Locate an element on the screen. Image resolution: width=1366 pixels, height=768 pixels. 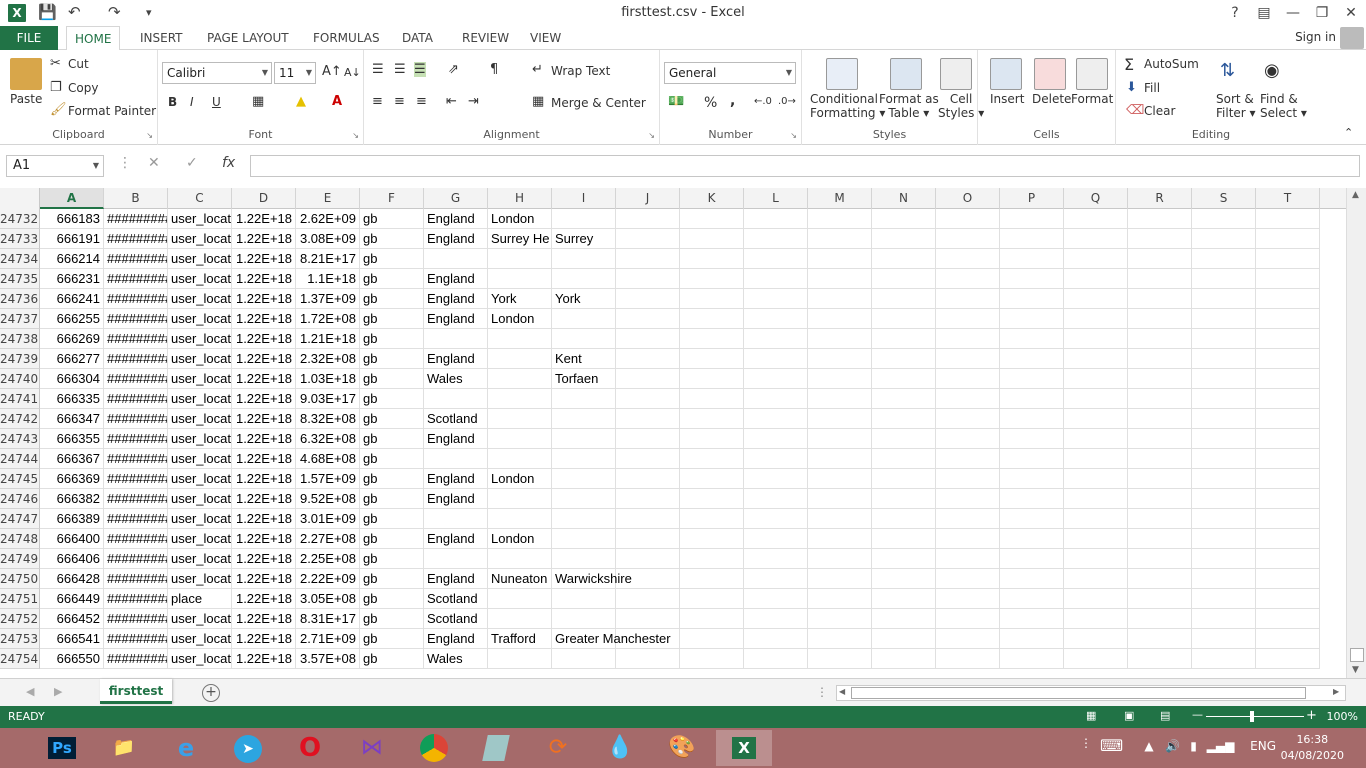
cell-d24754: 1.22E+18 is located at coordinates (264, 659).